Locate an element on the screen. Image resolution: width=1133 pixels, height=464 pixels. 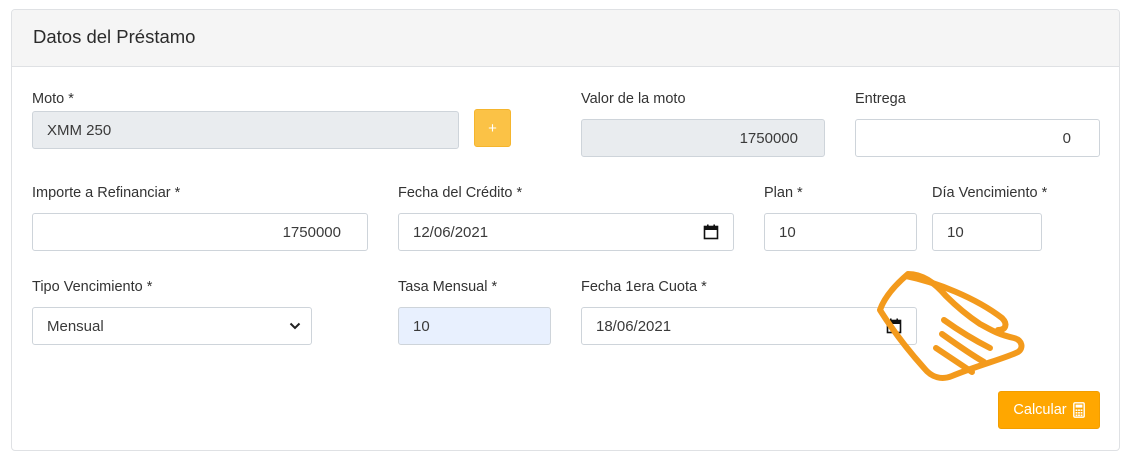
fecha-credito-input: 12/06/2021 is located at coordinates (566, 232).